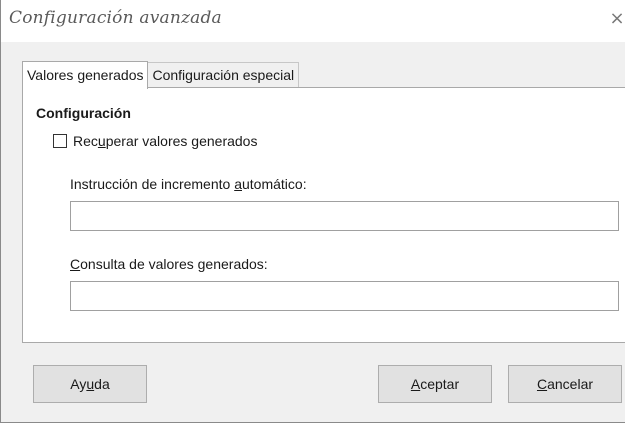 This screenshot has height=423, width=625. I want to click on dialog-title: Configuración avanzada, so click(115, 18).